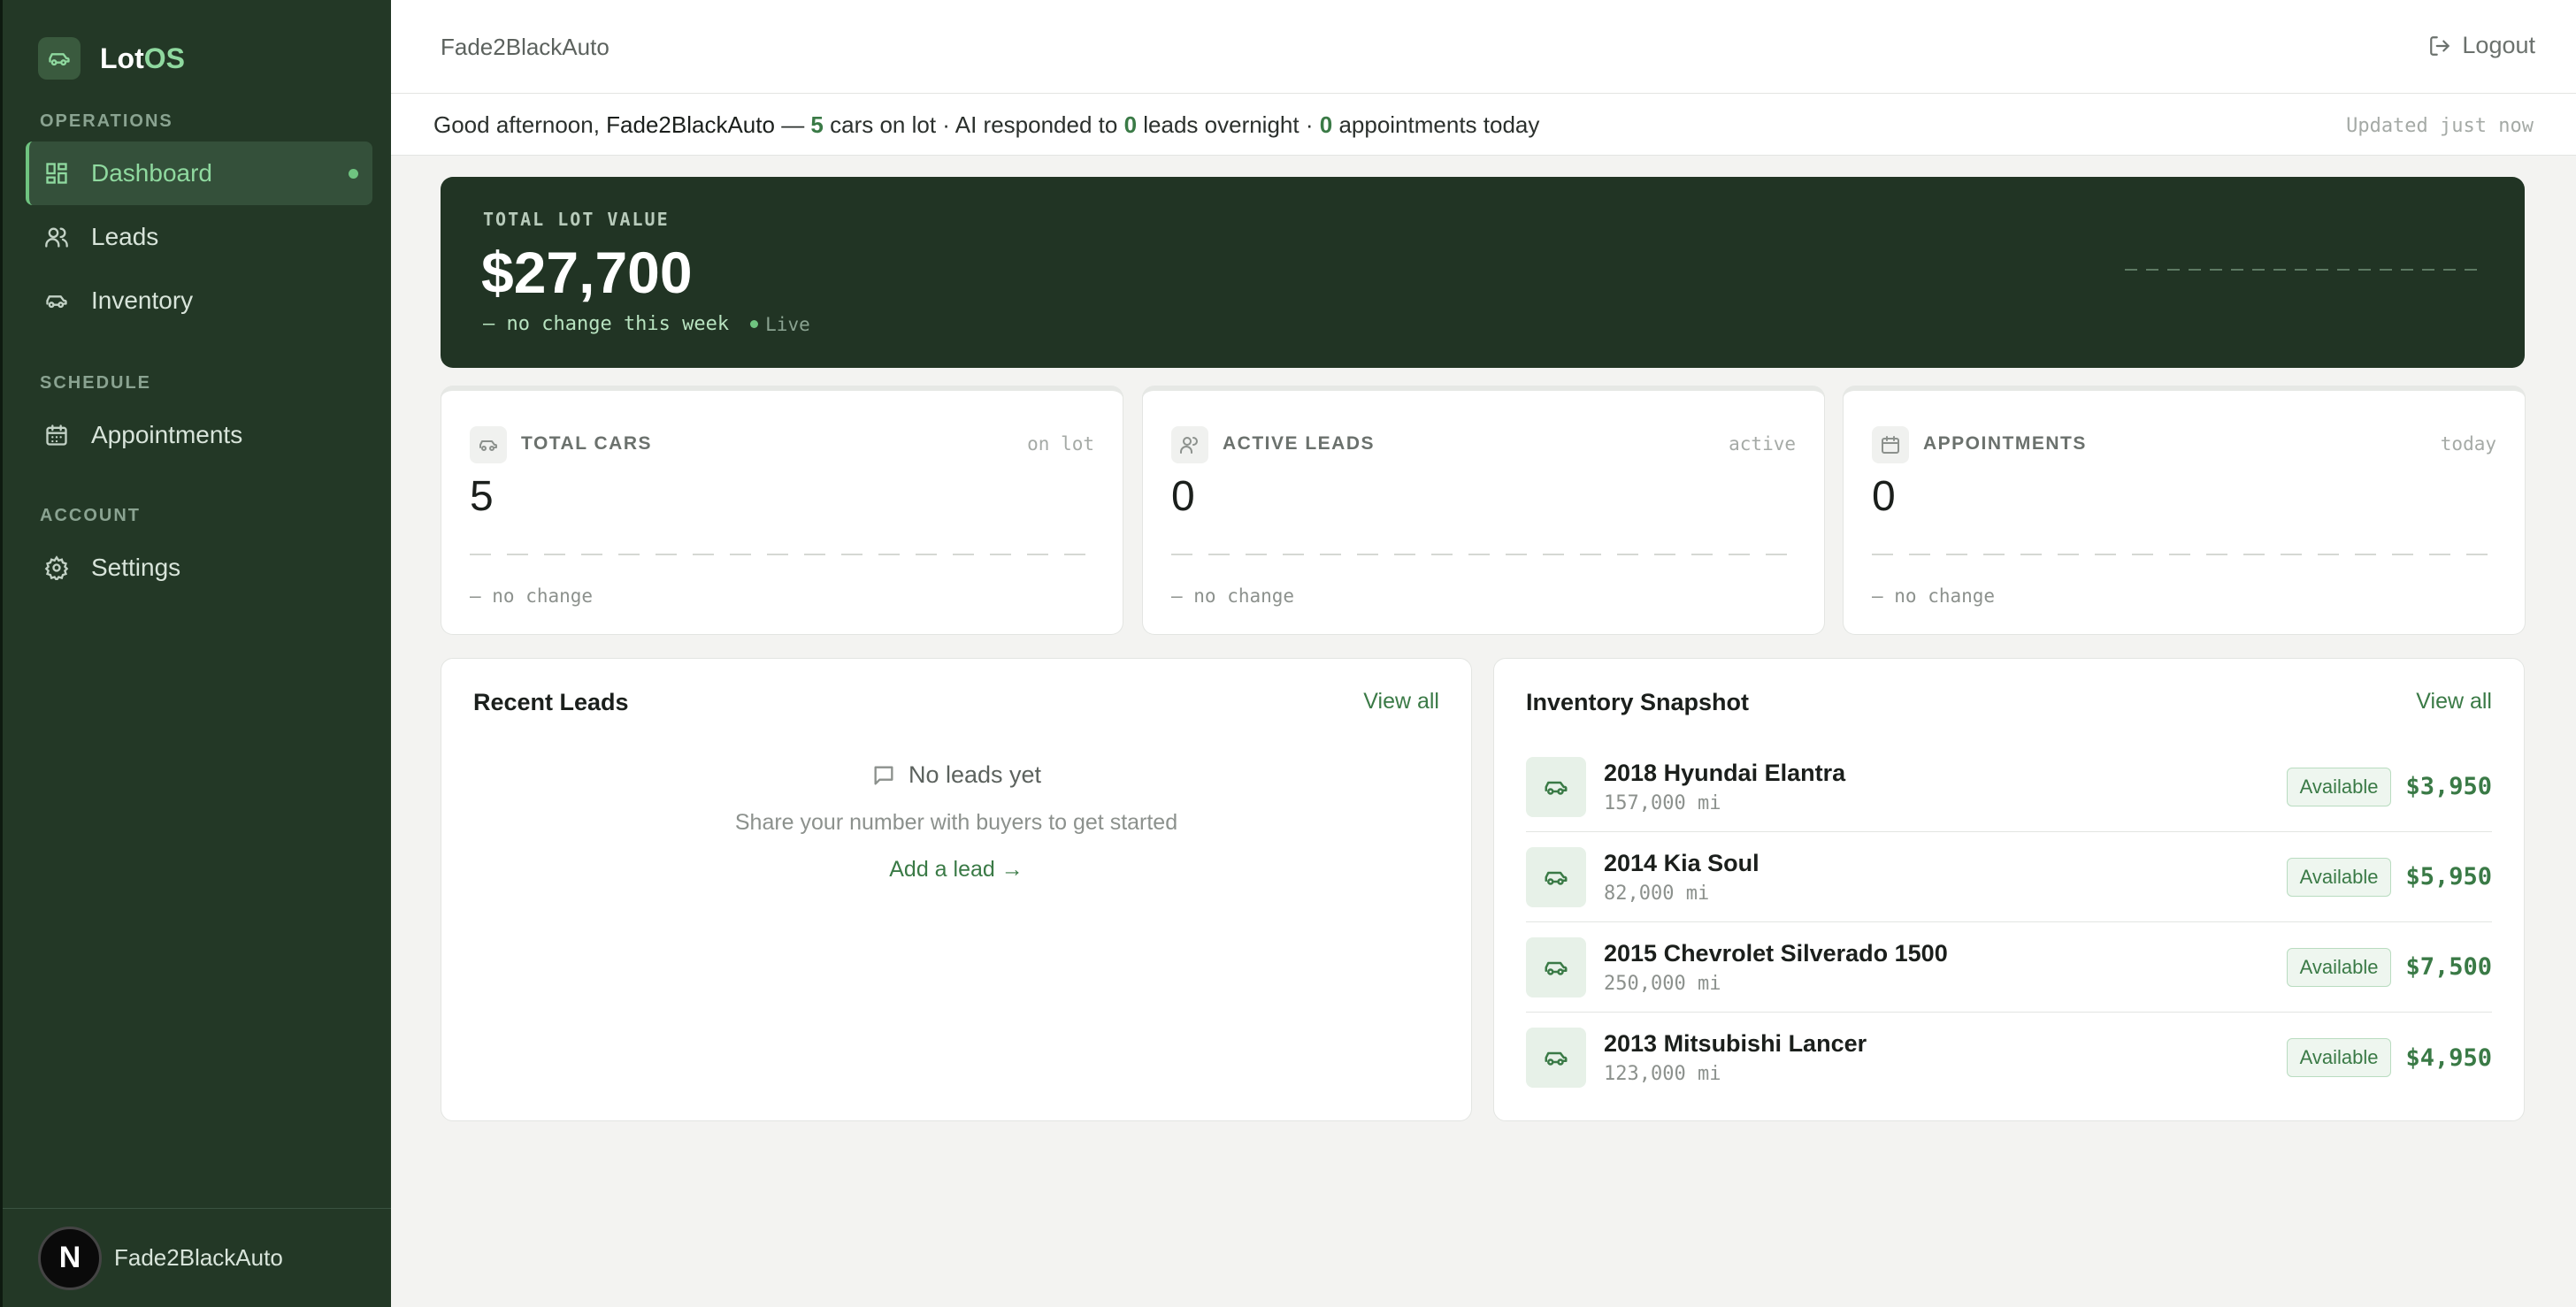 This screenshot has width=2576, height=1307. What do you see at coordinates (587, 443) in the screenshot?
I see `stat-label: TOTAL CARS` at bounding box center [587, 443].